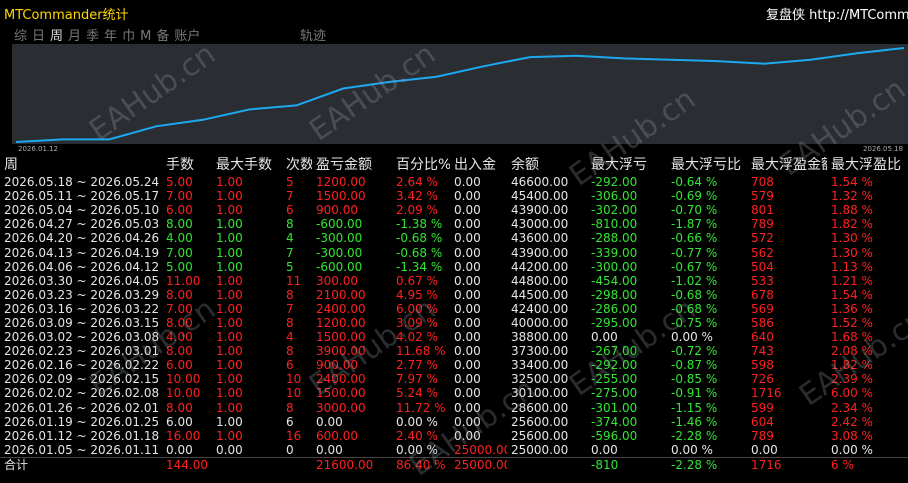  Describe the element at coordinates (81, 196) in the screenshot. I see `cell-week: 2026.05.11 ~ 2026.05.17` at that location.